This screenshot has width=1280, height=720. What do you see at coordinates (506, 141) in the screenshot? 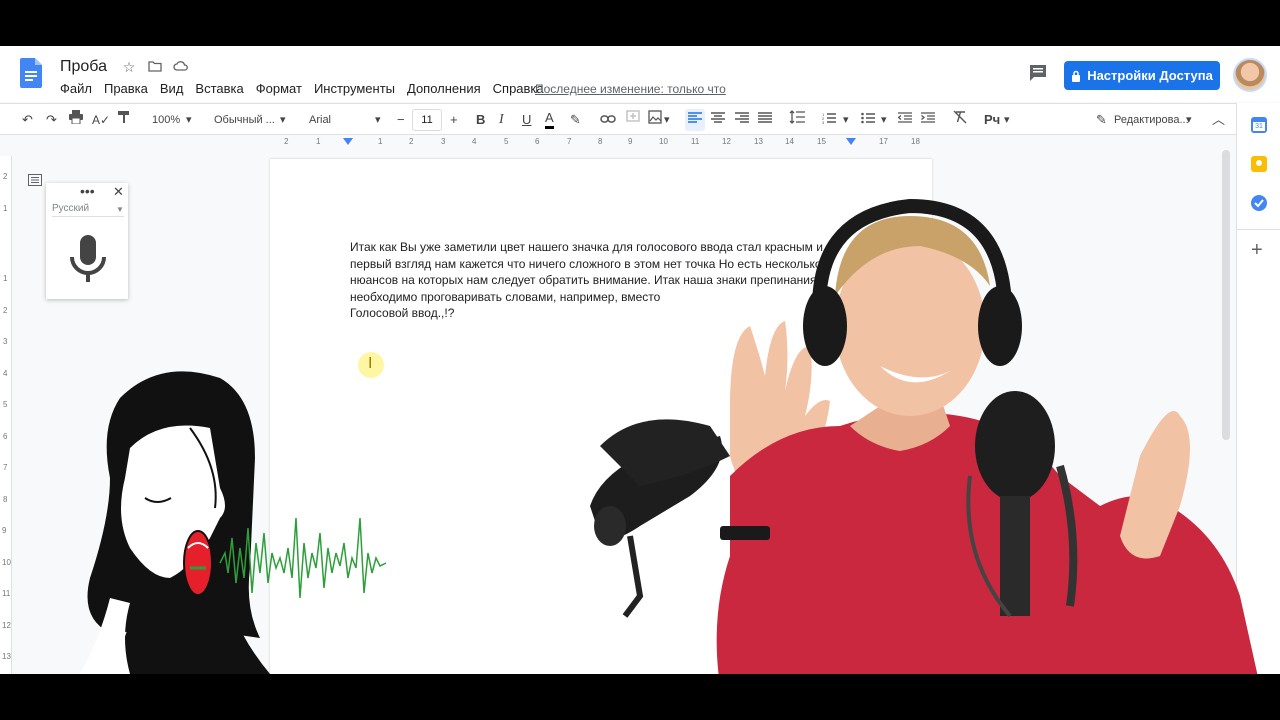
I see `ruler-tick: 5` at bounding box center [506, 141].